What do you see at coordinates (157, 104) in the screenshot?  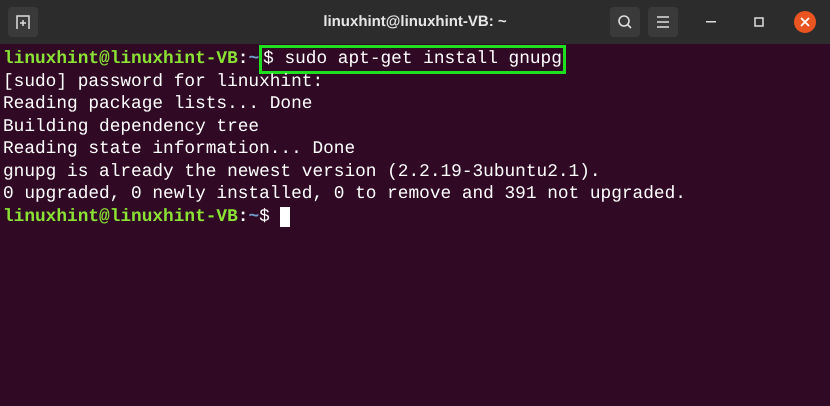 I see `output-line: Reading package lists... Done` at bounding box center [157, 104].